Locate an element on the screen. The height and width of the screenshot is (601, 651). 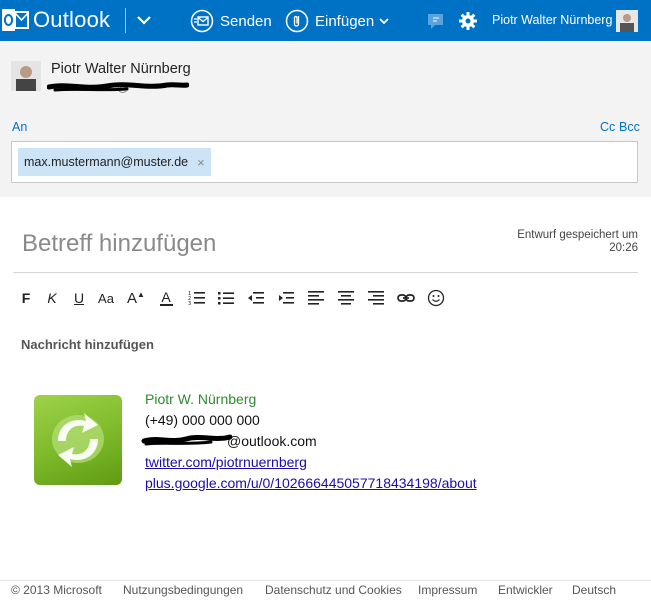
recipient-email: max.mustermann@muster.de is located at coordinates (106, 162).